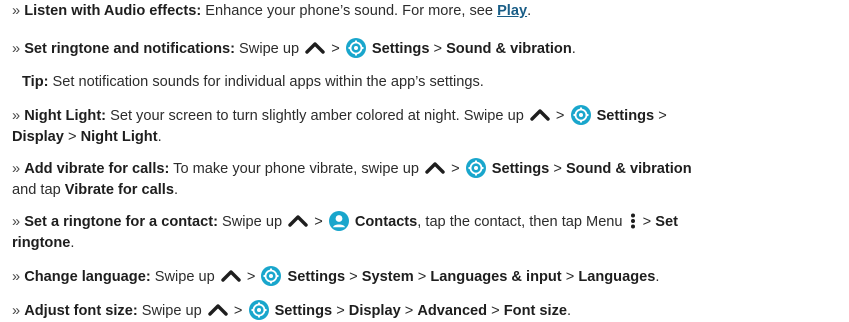  What do you see at coordinates (387, 277) in the screenshot?
I see `system-label: System` at bounding box center [387, 277].